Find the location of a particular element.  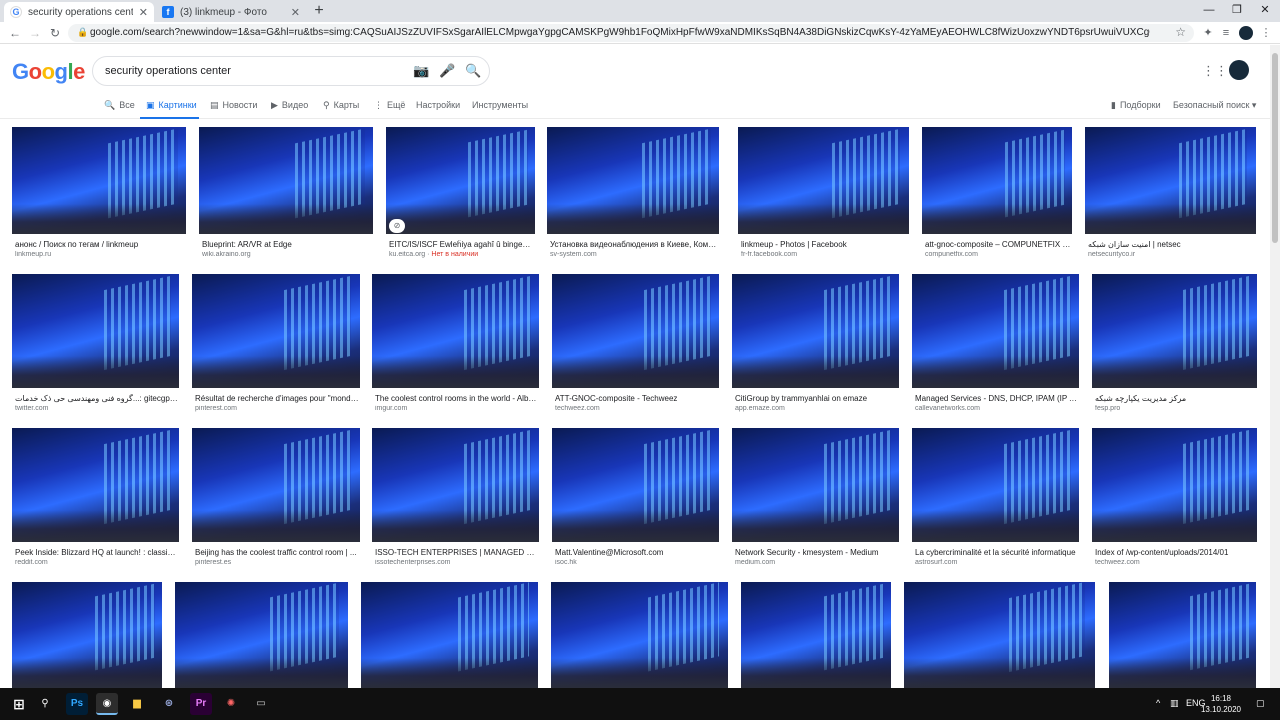

tray-chevron-icon: ^ is located at coordinates (1158, 703).